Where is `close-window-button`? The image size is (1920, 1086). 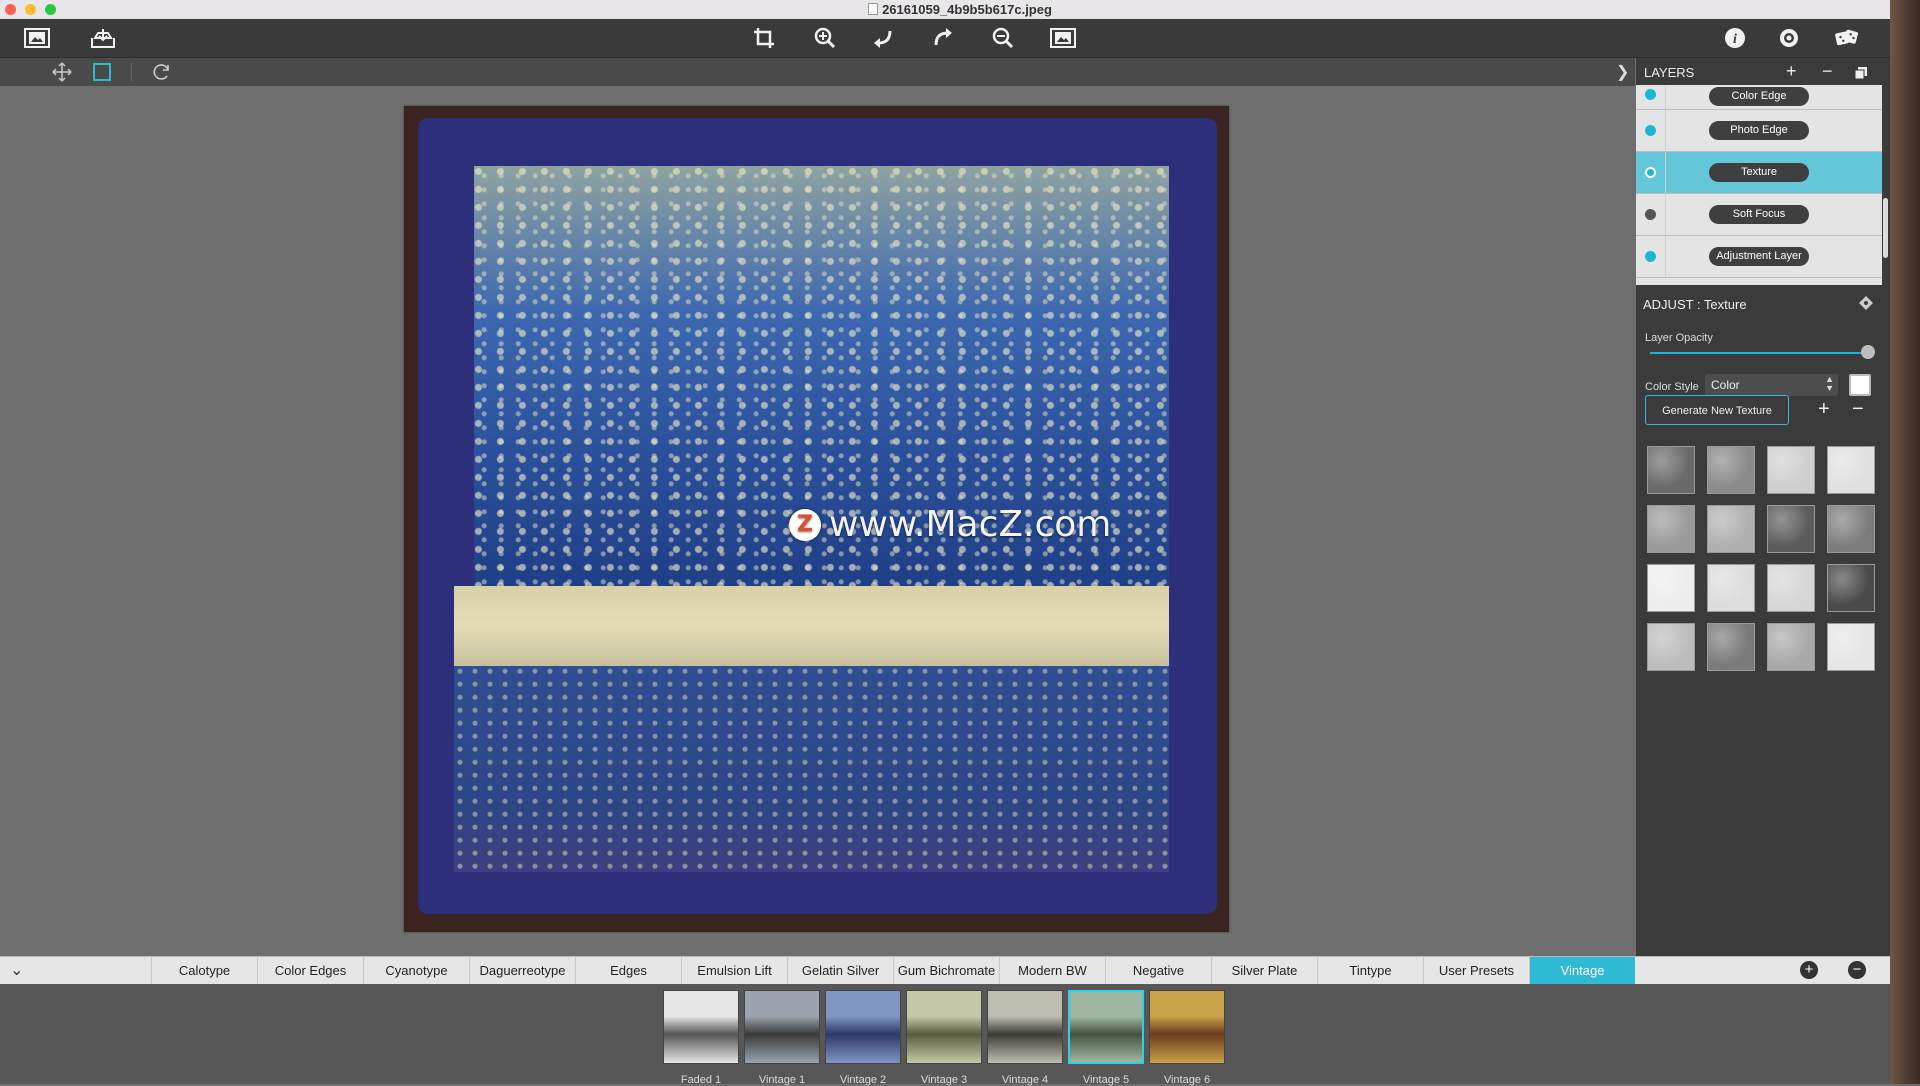 close-window-button is located at coordinates (10, 9).